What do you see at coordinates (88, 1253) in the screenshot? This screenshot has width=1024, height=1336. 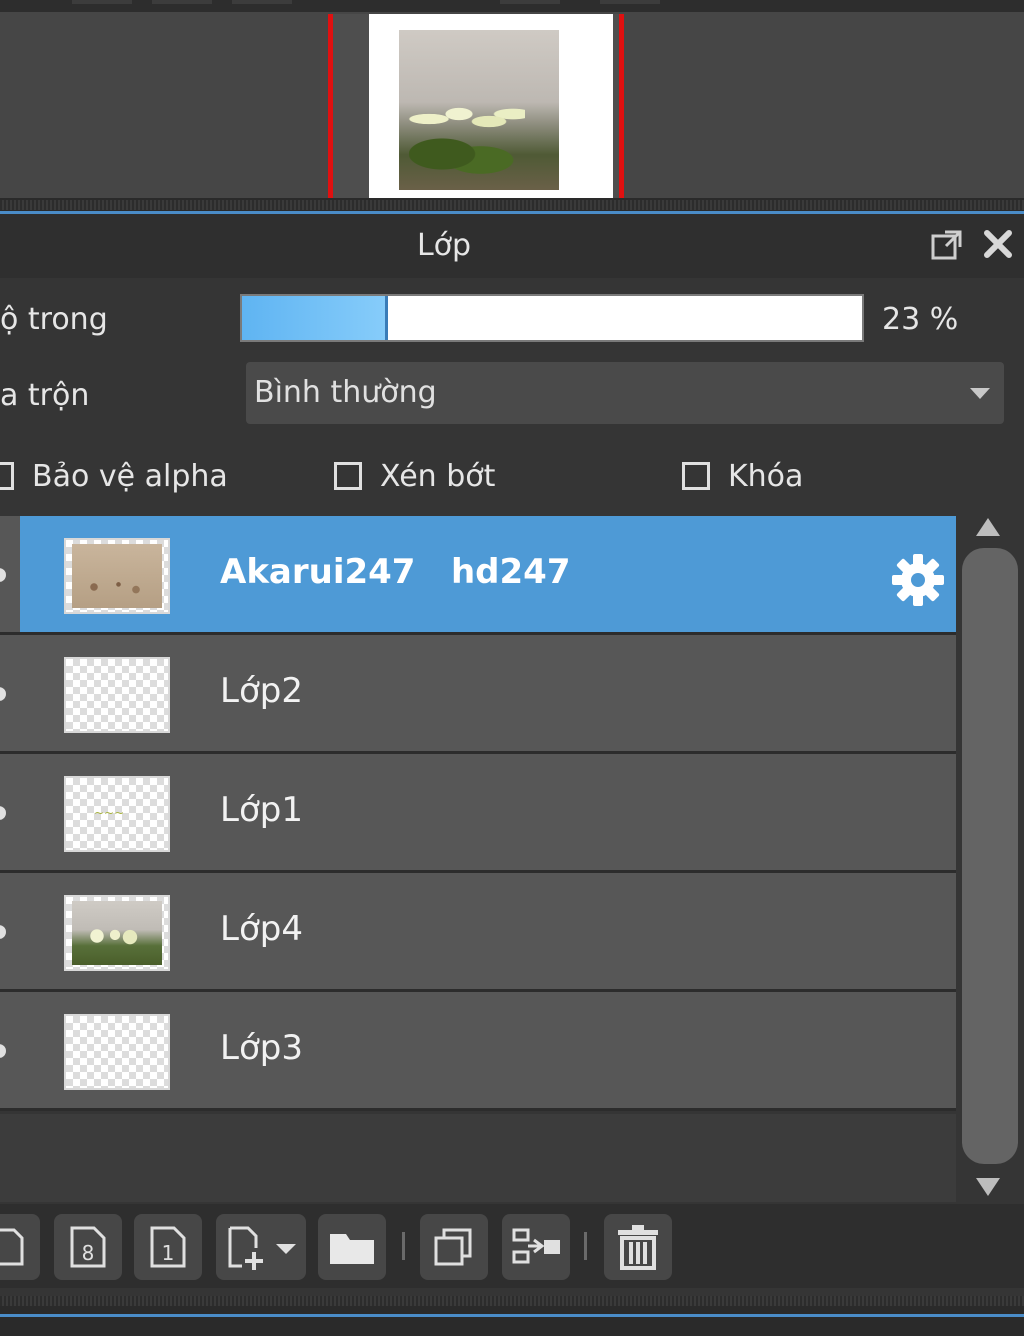 I see `svg-text: 8` at bounding box center [88, 1253].